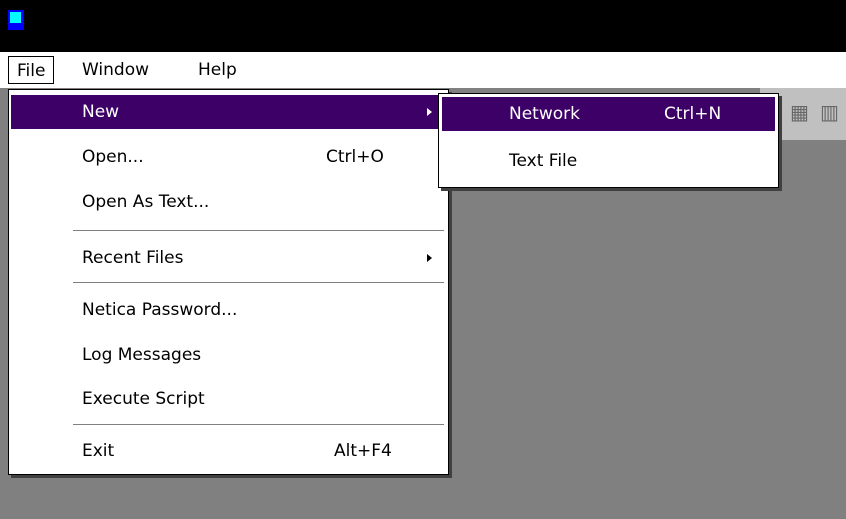 This screenshot has width=846, height=519. Describe the element at coordinates (544, 114) in the screenshot. I see `menu-item-label: Network` at that location.